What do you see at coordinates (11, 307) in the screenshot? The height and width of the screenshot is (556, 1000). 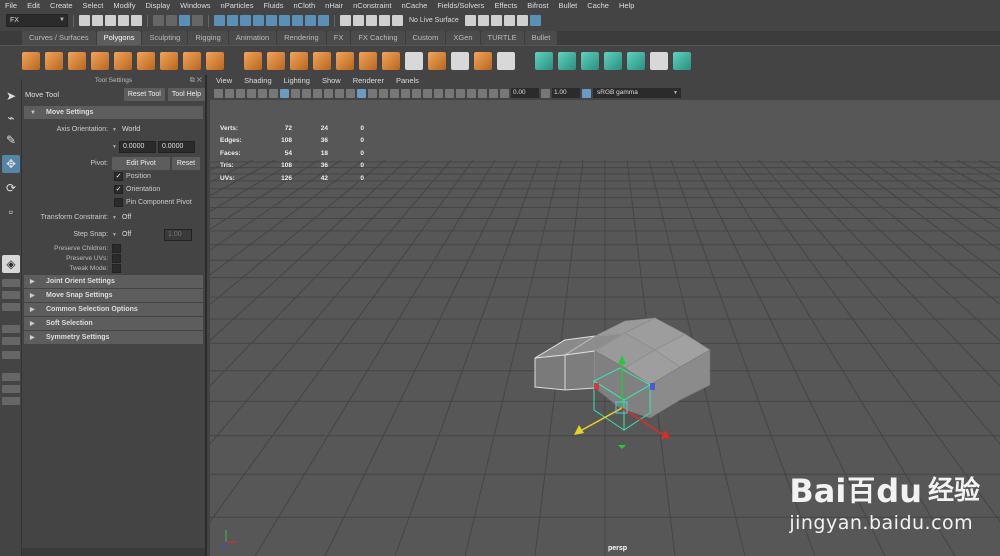 I see `outliner-layout-icon` at bounding box center [11, 307].